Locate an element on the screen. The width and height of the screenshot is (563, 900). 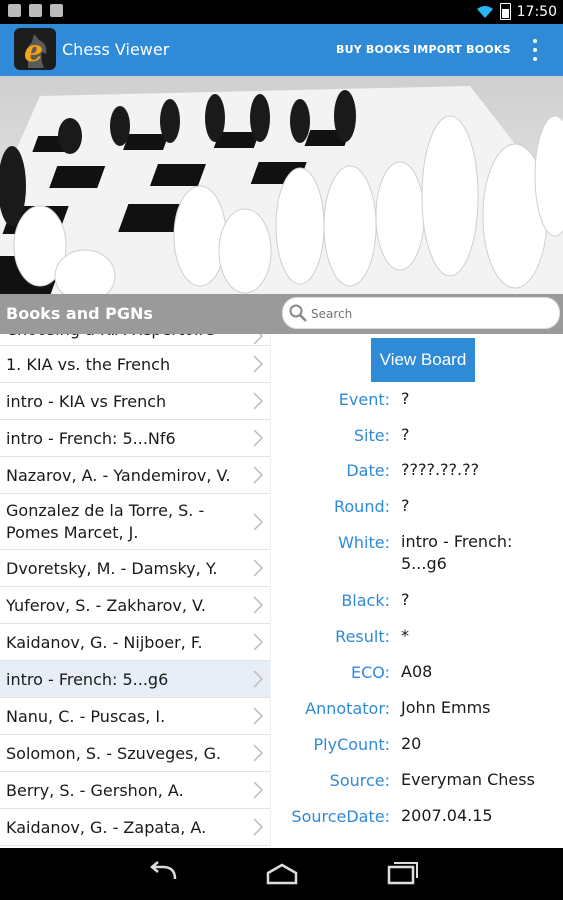
field-key: Site: is located at coordinates (371, 435).